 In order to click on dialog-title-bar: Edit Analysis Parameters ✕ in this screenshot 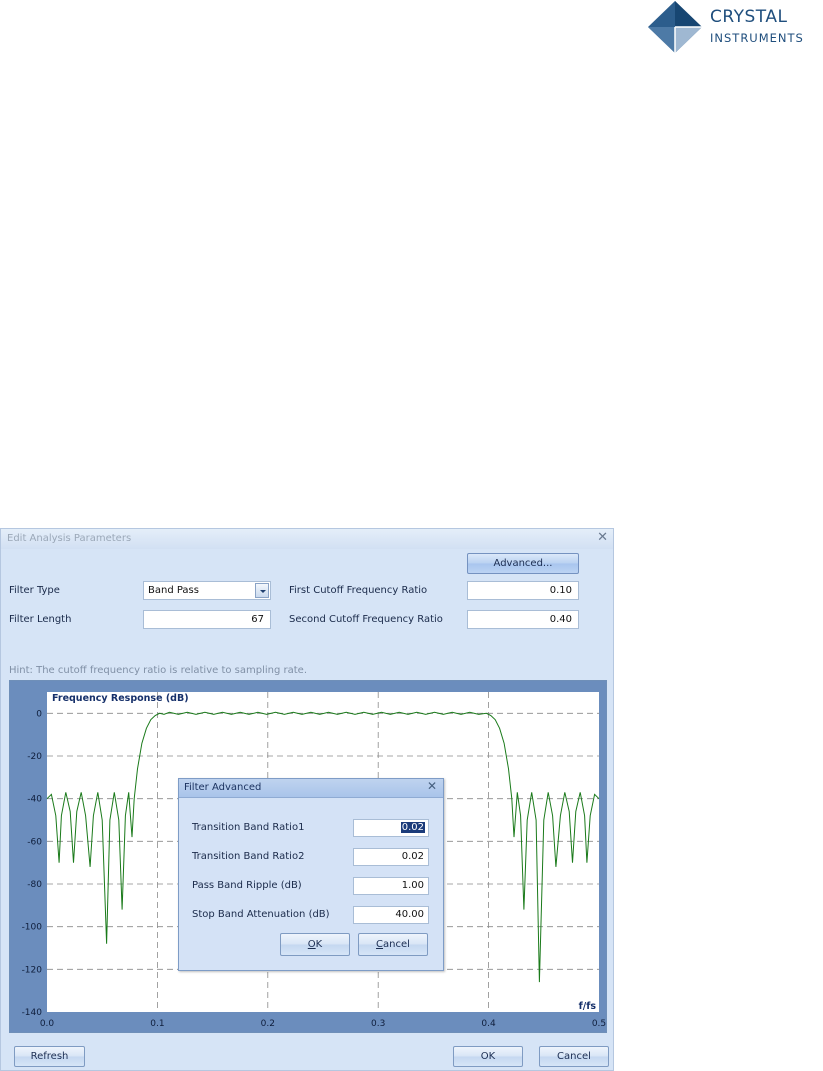, I will do `click(307, 539)`.